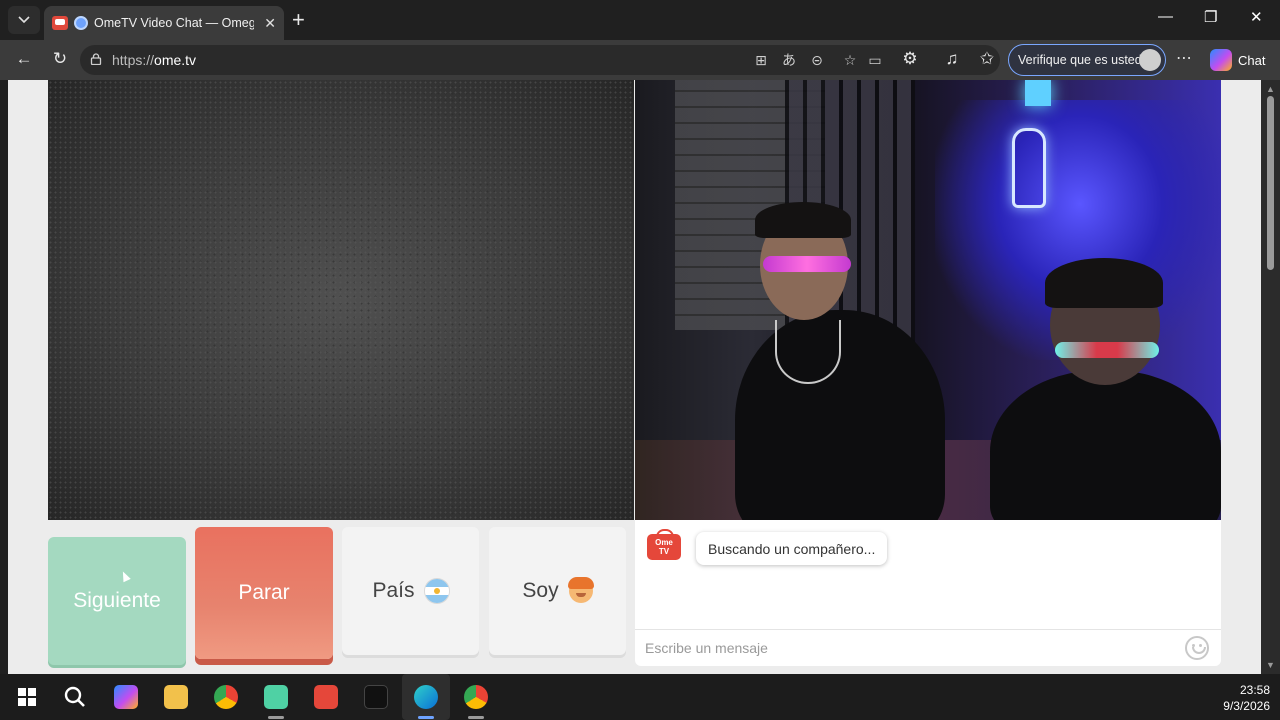 Image resolution: width=1280 pixels, height=720 pixels. I want to click on profile-verify-button: Verifique que es usted, so click(1087, 60).